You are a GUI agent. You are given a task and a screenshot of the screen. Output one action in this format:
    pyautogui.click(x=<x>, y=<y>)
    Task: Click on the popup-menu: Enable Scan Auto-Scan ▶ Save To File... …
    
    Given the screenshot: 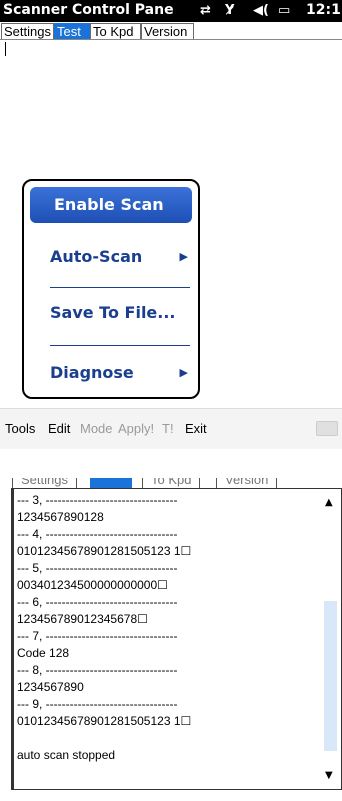 What is the action you would take?
    pyautogui.click(x=111, y=289)
    